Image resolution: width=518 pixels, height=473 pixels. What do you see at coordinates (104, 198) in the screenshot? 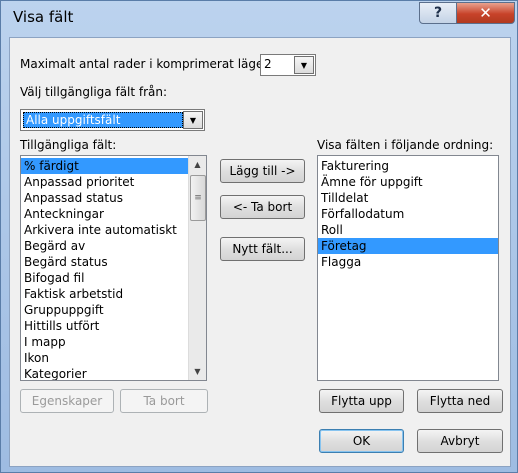
I see `list-item: Anpassad status` at bounding box center [104, 198].